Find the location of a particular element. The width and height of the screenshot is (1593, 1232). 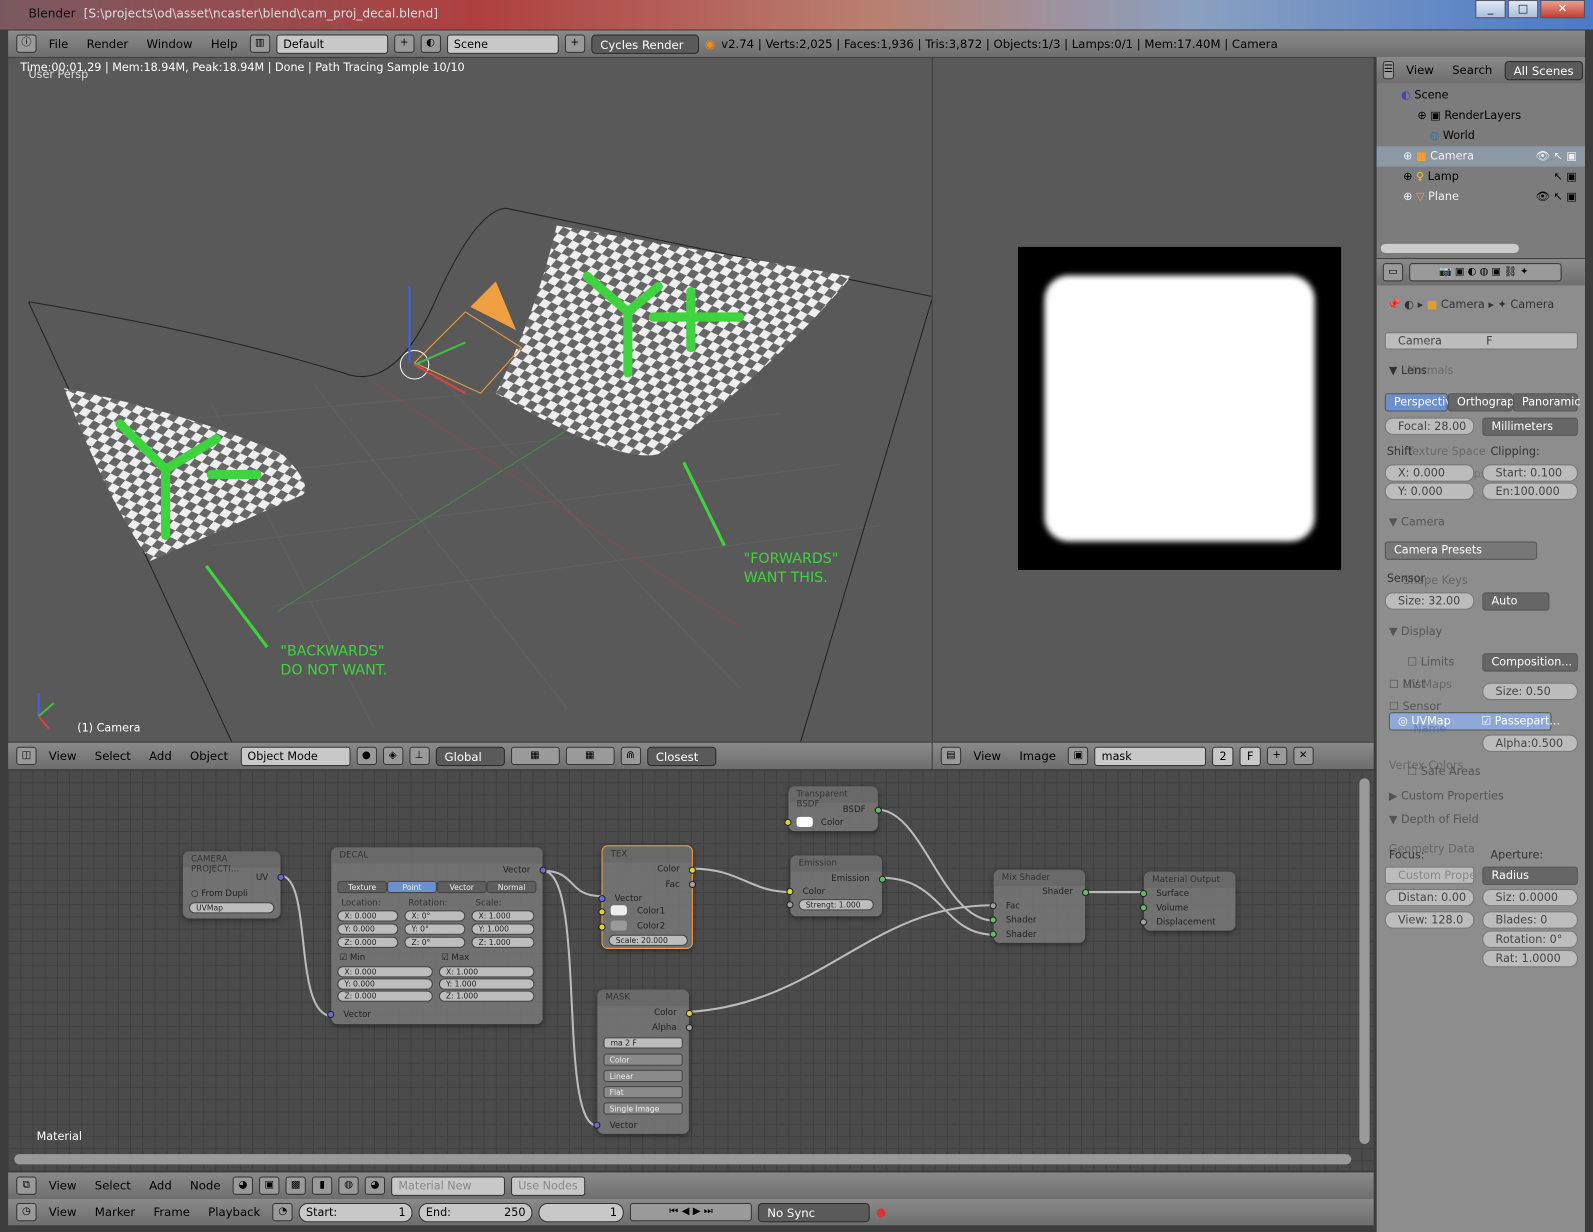

vertical-scrollbar is located at coordinates (1364, 961).